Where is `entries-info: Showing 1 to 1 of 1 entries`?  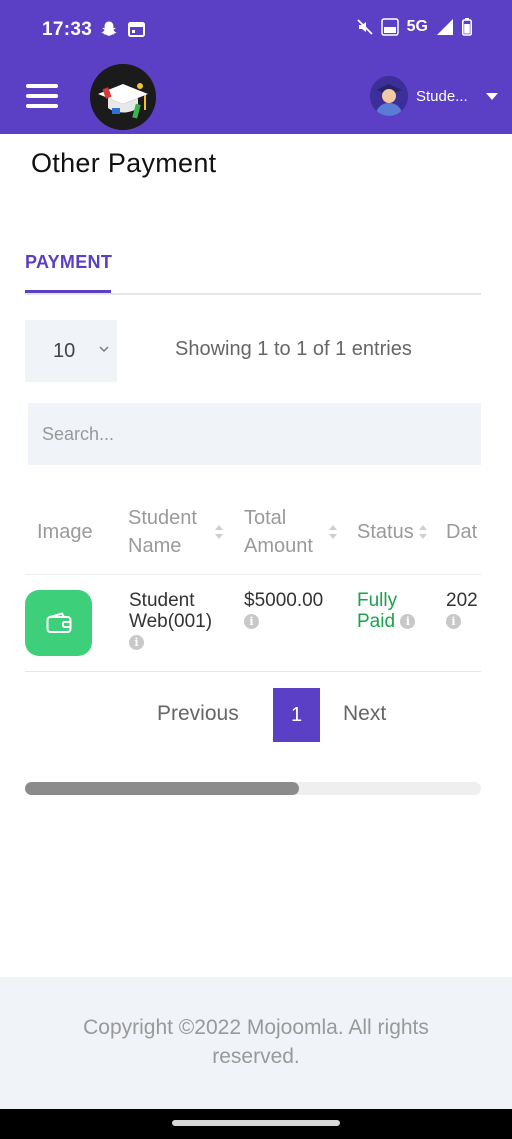
entries-info: Showing 1 to 1 of 1 entries is located at coordinates (293, 349).